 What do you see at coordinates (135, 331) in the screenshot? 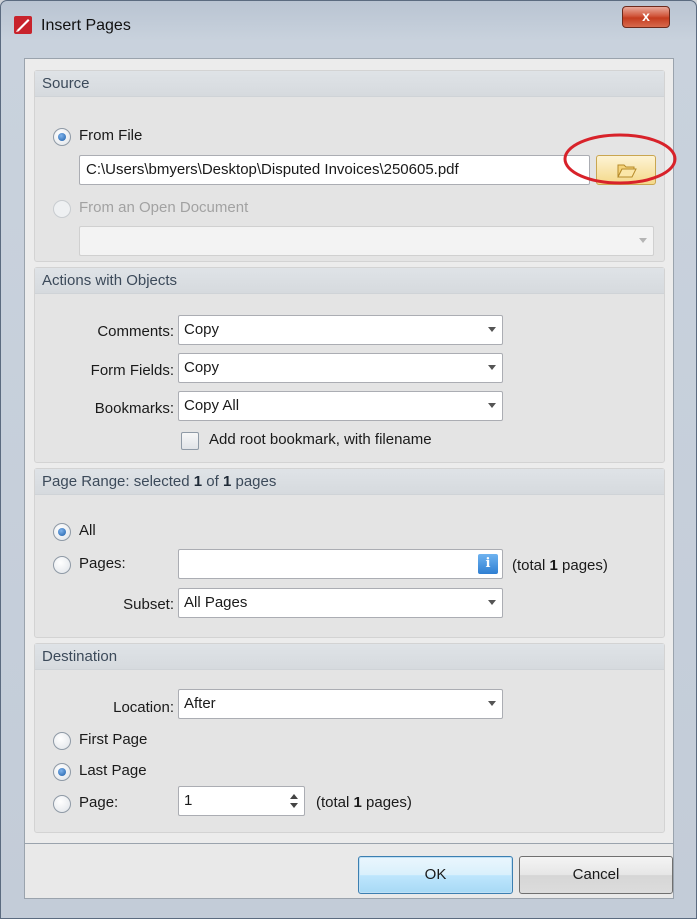
I see `comments-label: Comments:` at bounding box center [135, 331].